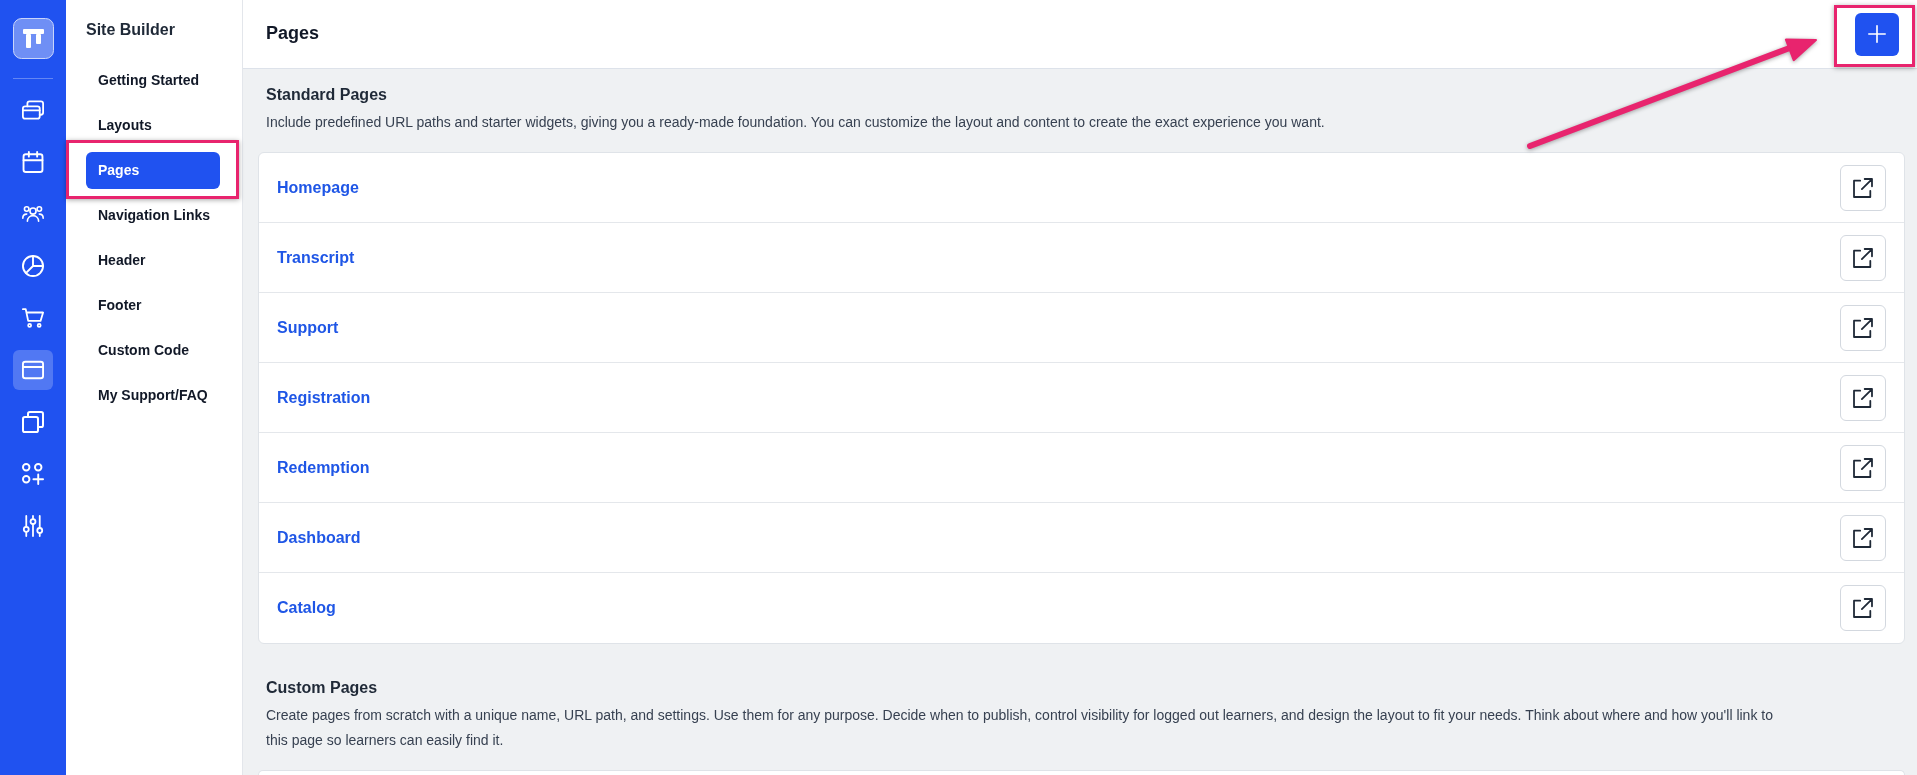 The image size is (1917, 775). Describe the element at coordinates (153, 350) in the screenshot. I see `sidebar-link: Custom Code` at that location.